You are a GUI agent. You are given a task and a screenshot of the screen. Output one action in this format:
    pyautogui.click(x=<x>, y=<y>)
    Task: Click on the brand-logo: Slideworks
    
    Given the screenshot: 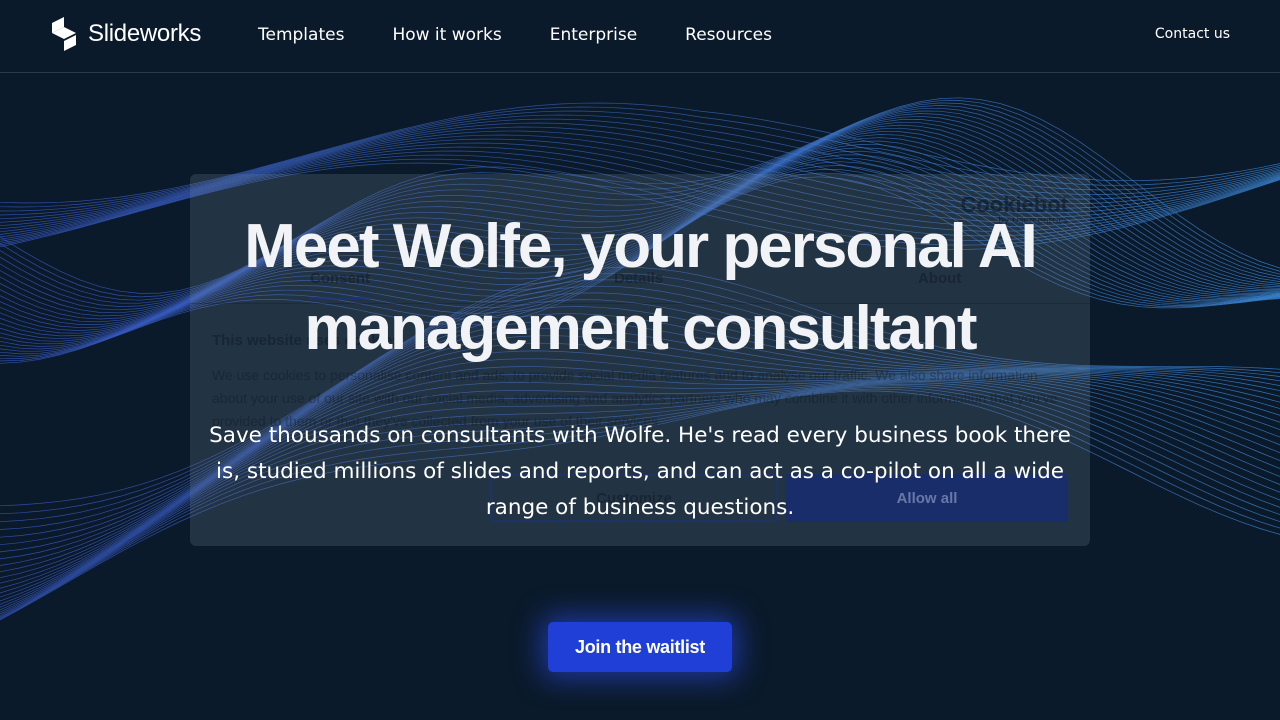 What is the action you would take?
    pyautogui.click(x=125, y=34)
    